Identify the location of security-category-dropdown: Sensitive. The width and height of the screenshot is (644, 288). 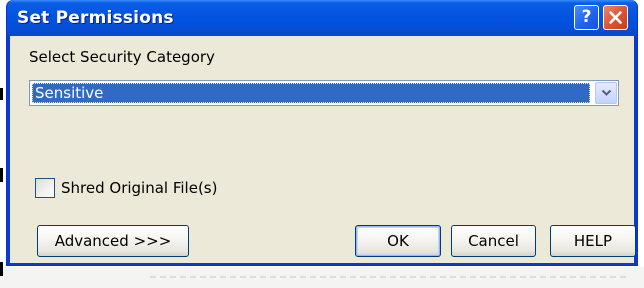
(324, 93).